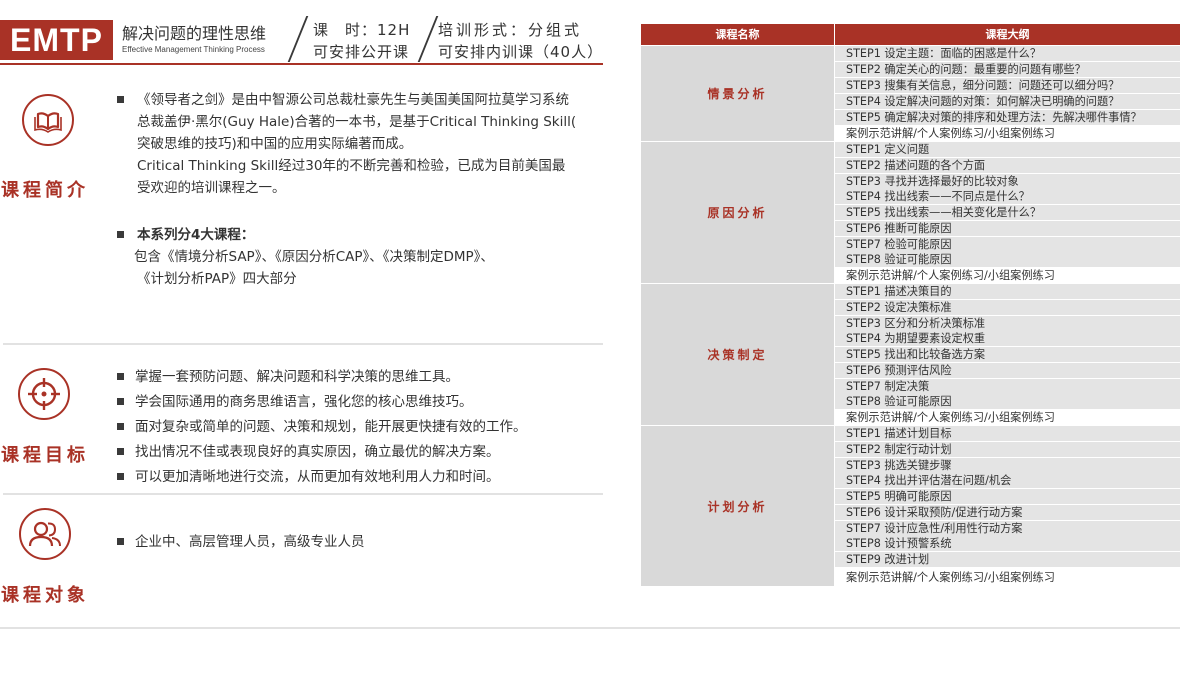 The width and height of the screenshot is (1180, 679). Describe the element at coordinates (1007, 69) in the screenshot. I see `table-row: STEP2 确定关心的问题：最重要的问题有哪些？` at that location.